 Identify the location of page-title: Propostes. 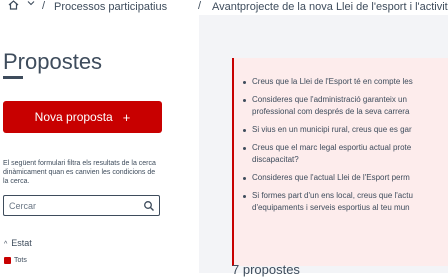
(53, 61).